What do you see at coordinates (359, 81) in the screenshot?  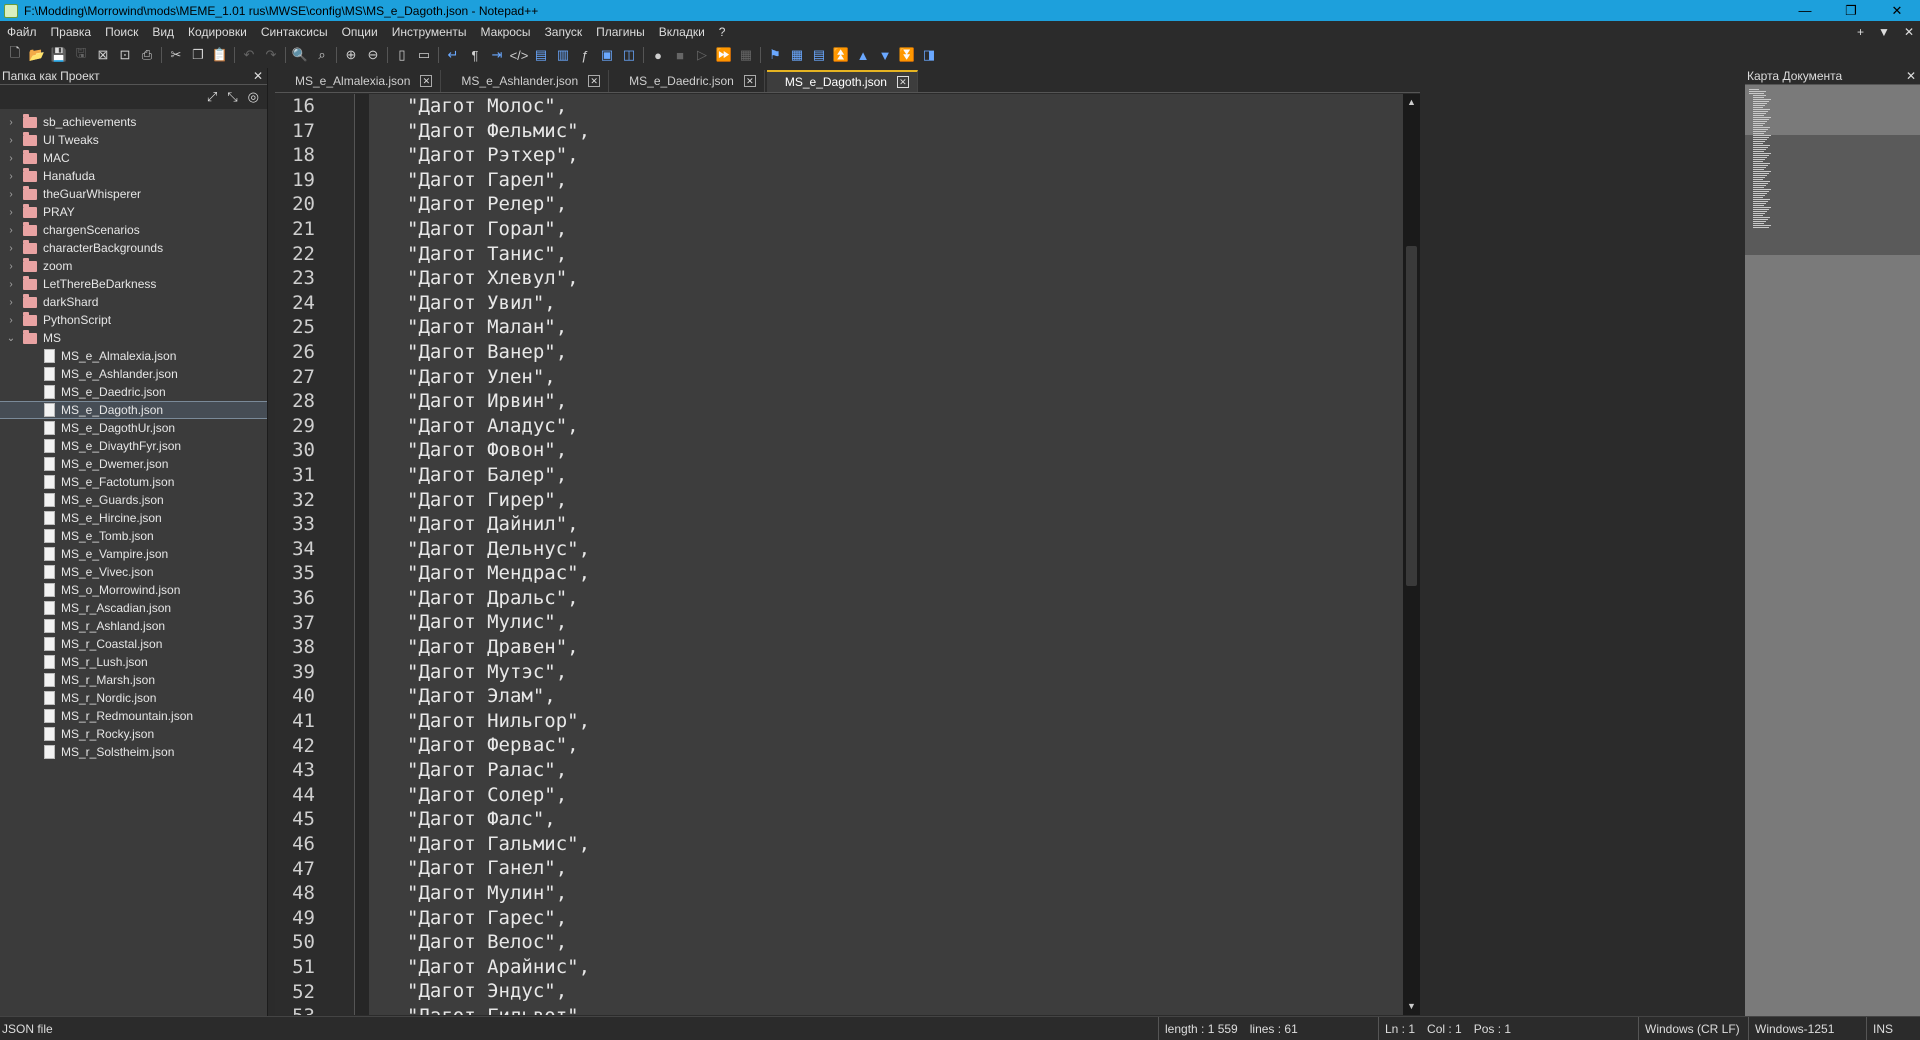 I see `tab-ms-e-almalexia-json: MS_e_Almalexia.json ✕` at bounding box center [359, 81].